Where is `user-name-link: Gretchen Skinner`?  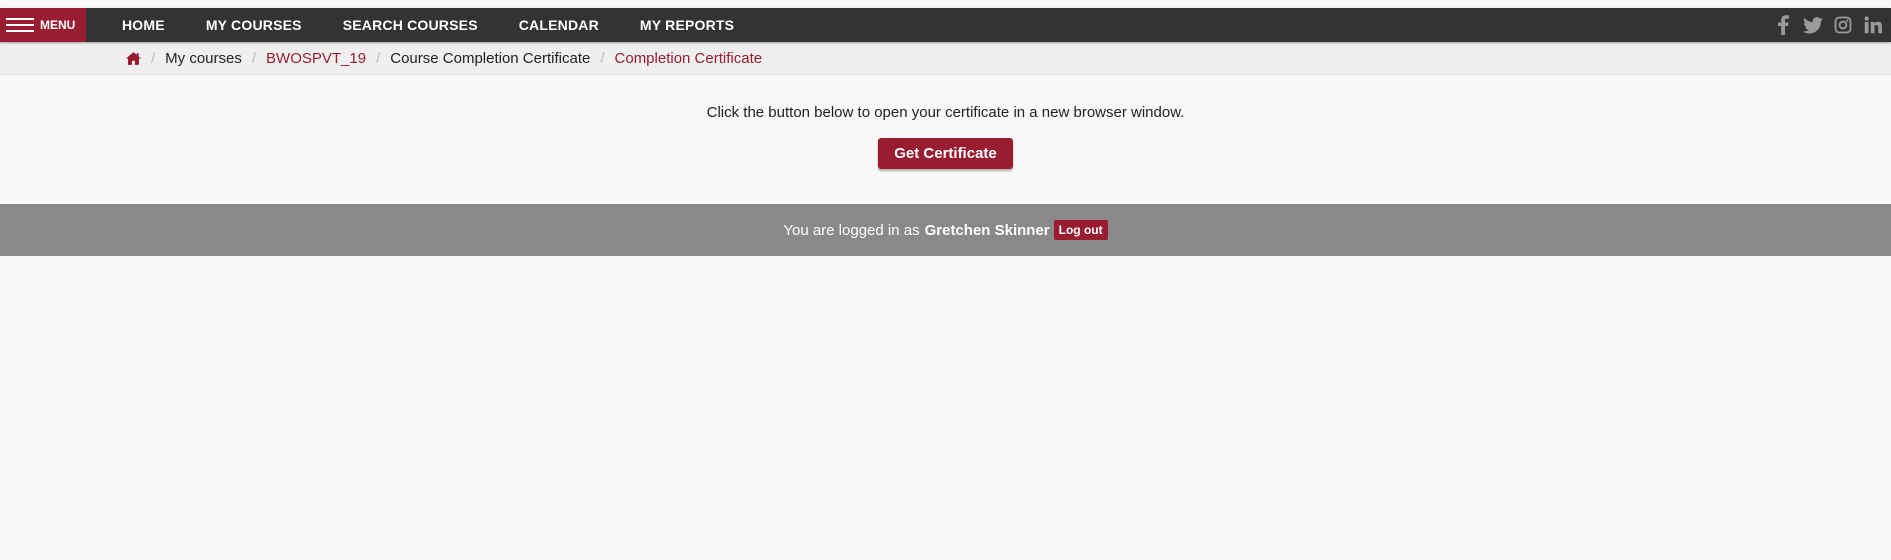 user-name-link: Gretchen Skinner is located at coordinates (987, 230).